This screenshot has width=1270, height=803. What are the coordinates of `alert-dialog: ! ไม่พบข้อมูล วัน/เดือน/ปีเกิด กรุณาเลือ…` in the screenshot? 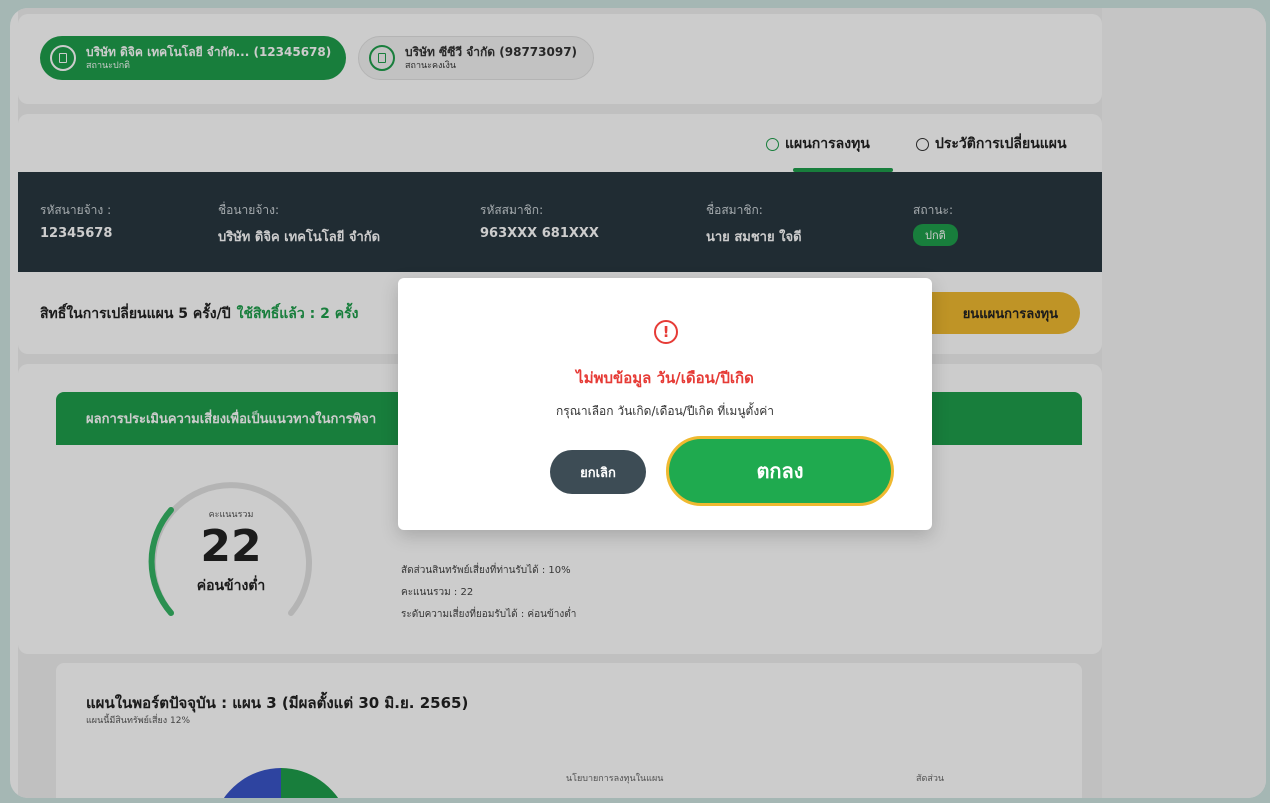 It's located at (665, 404).